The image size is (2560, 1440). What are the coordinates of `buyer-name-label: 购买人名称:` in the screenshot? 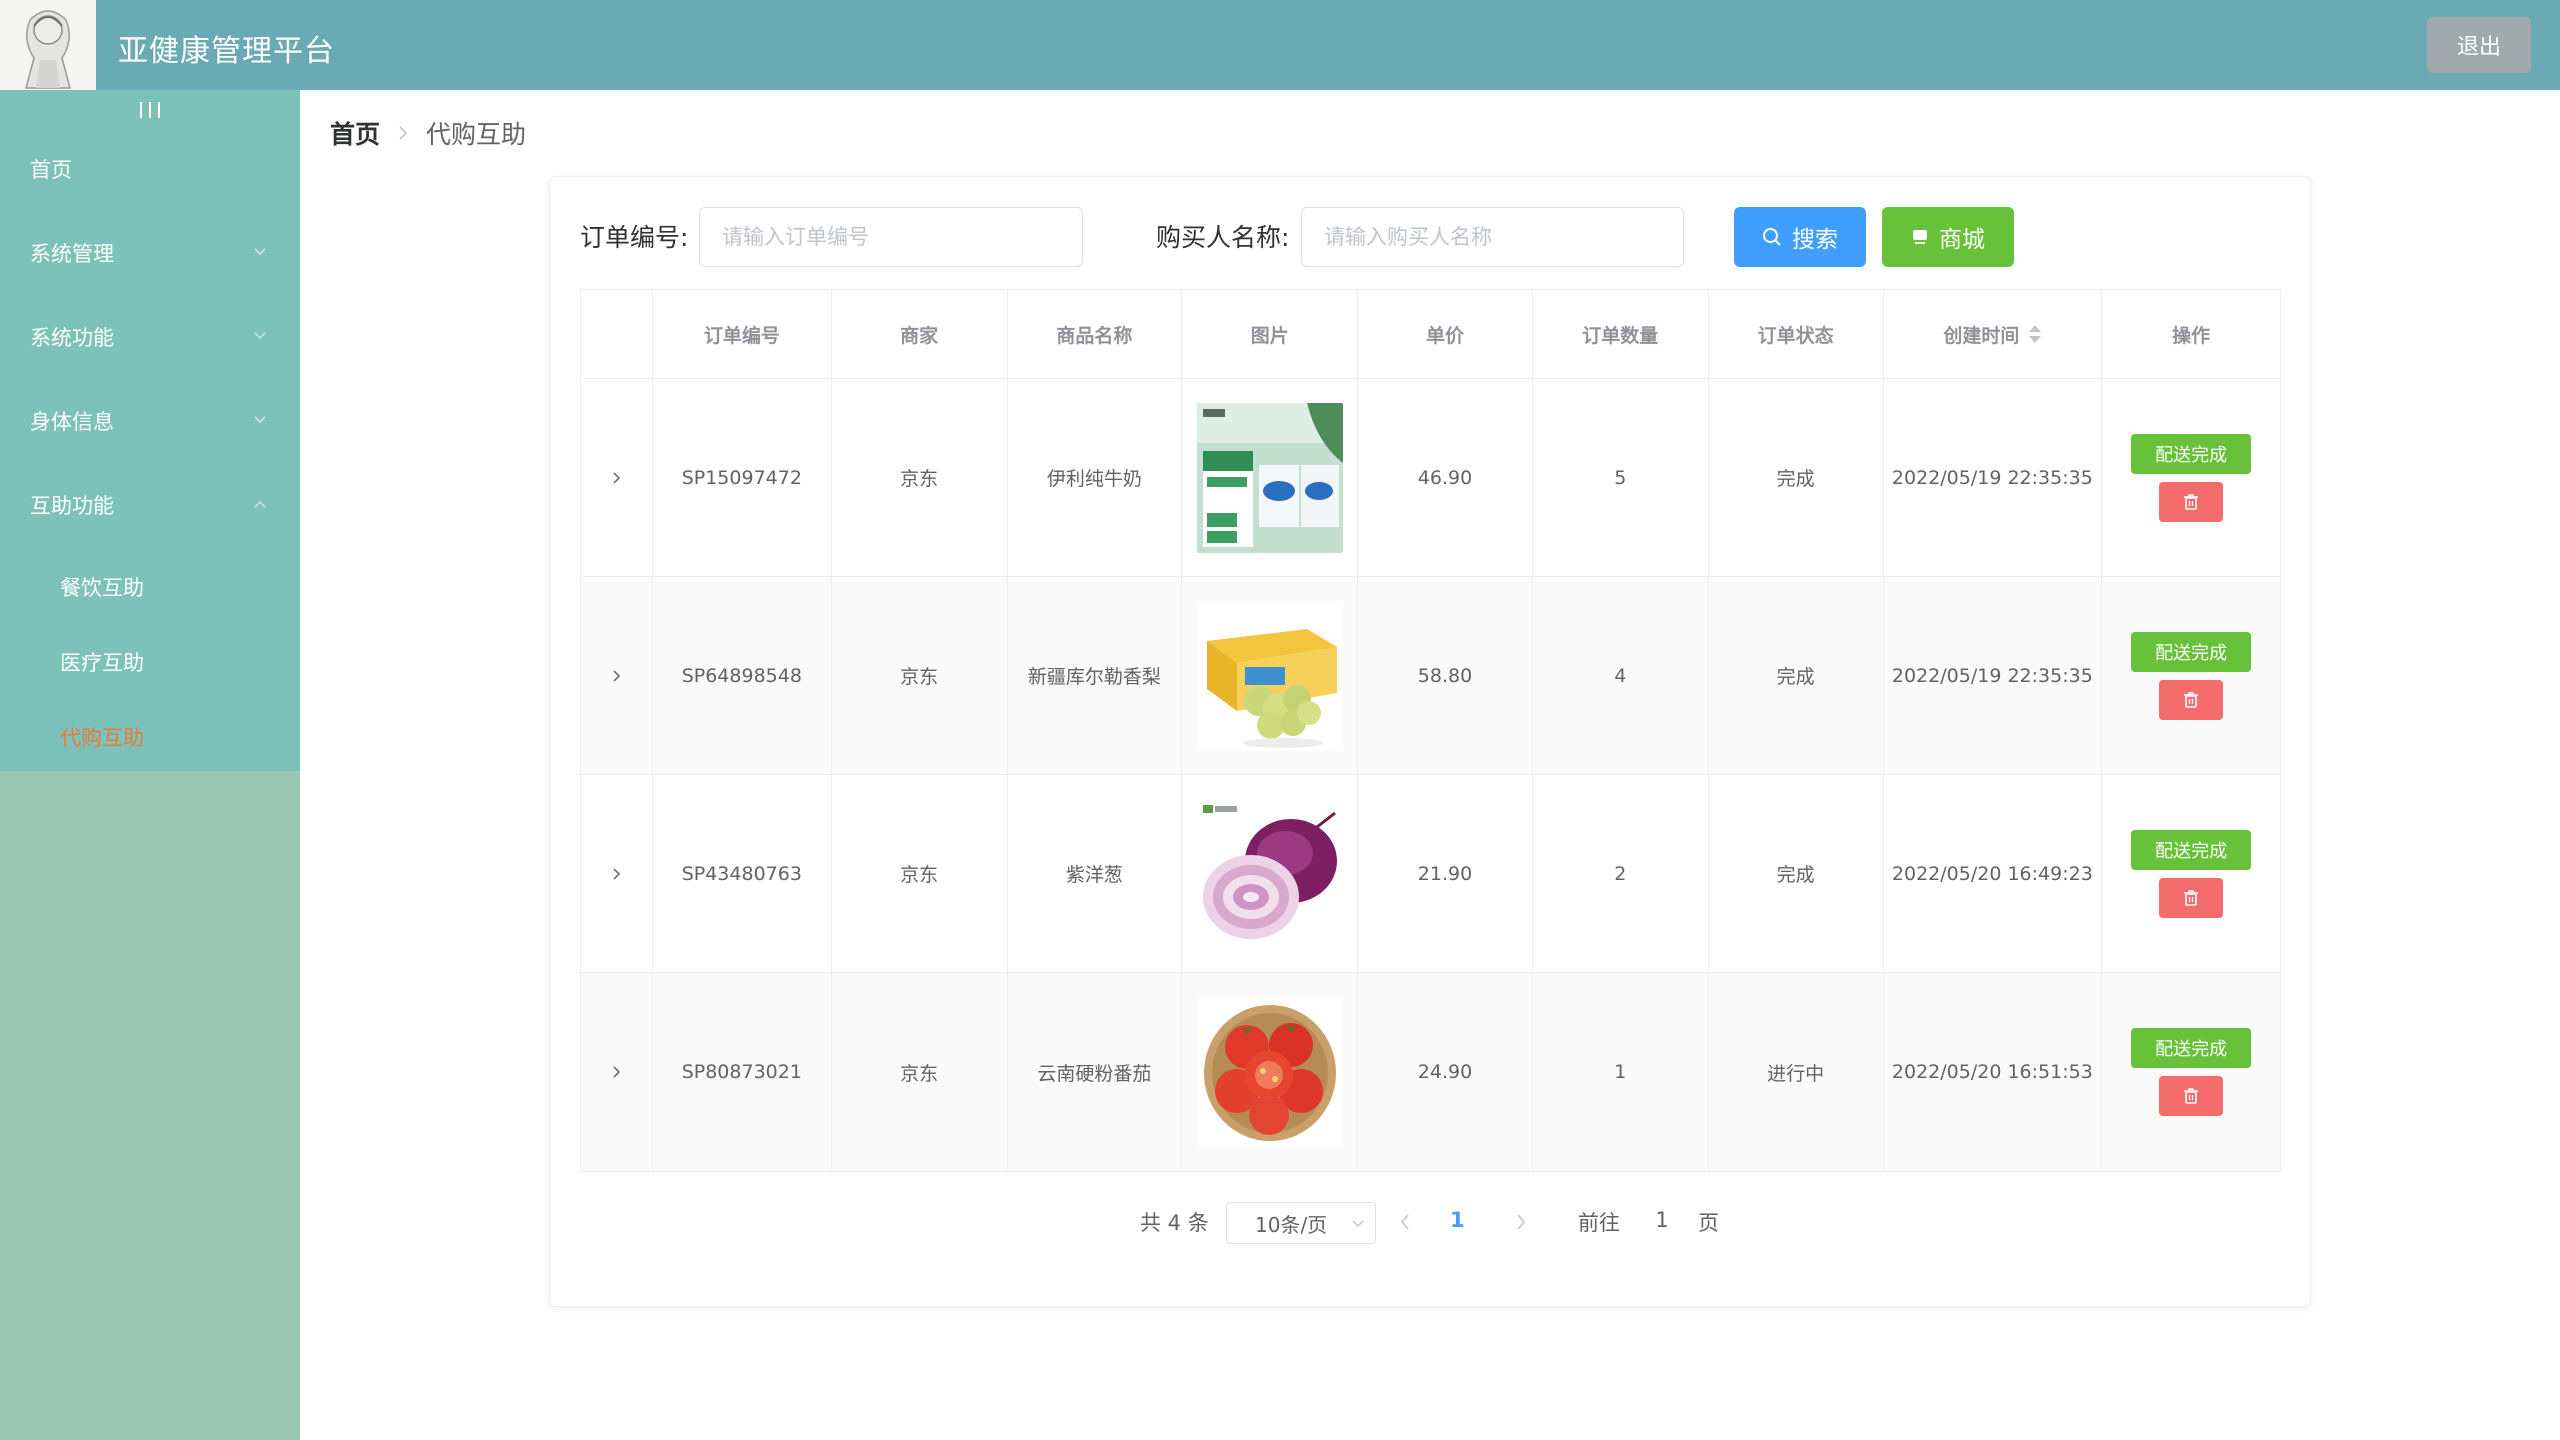 It's located at (1223, 237).